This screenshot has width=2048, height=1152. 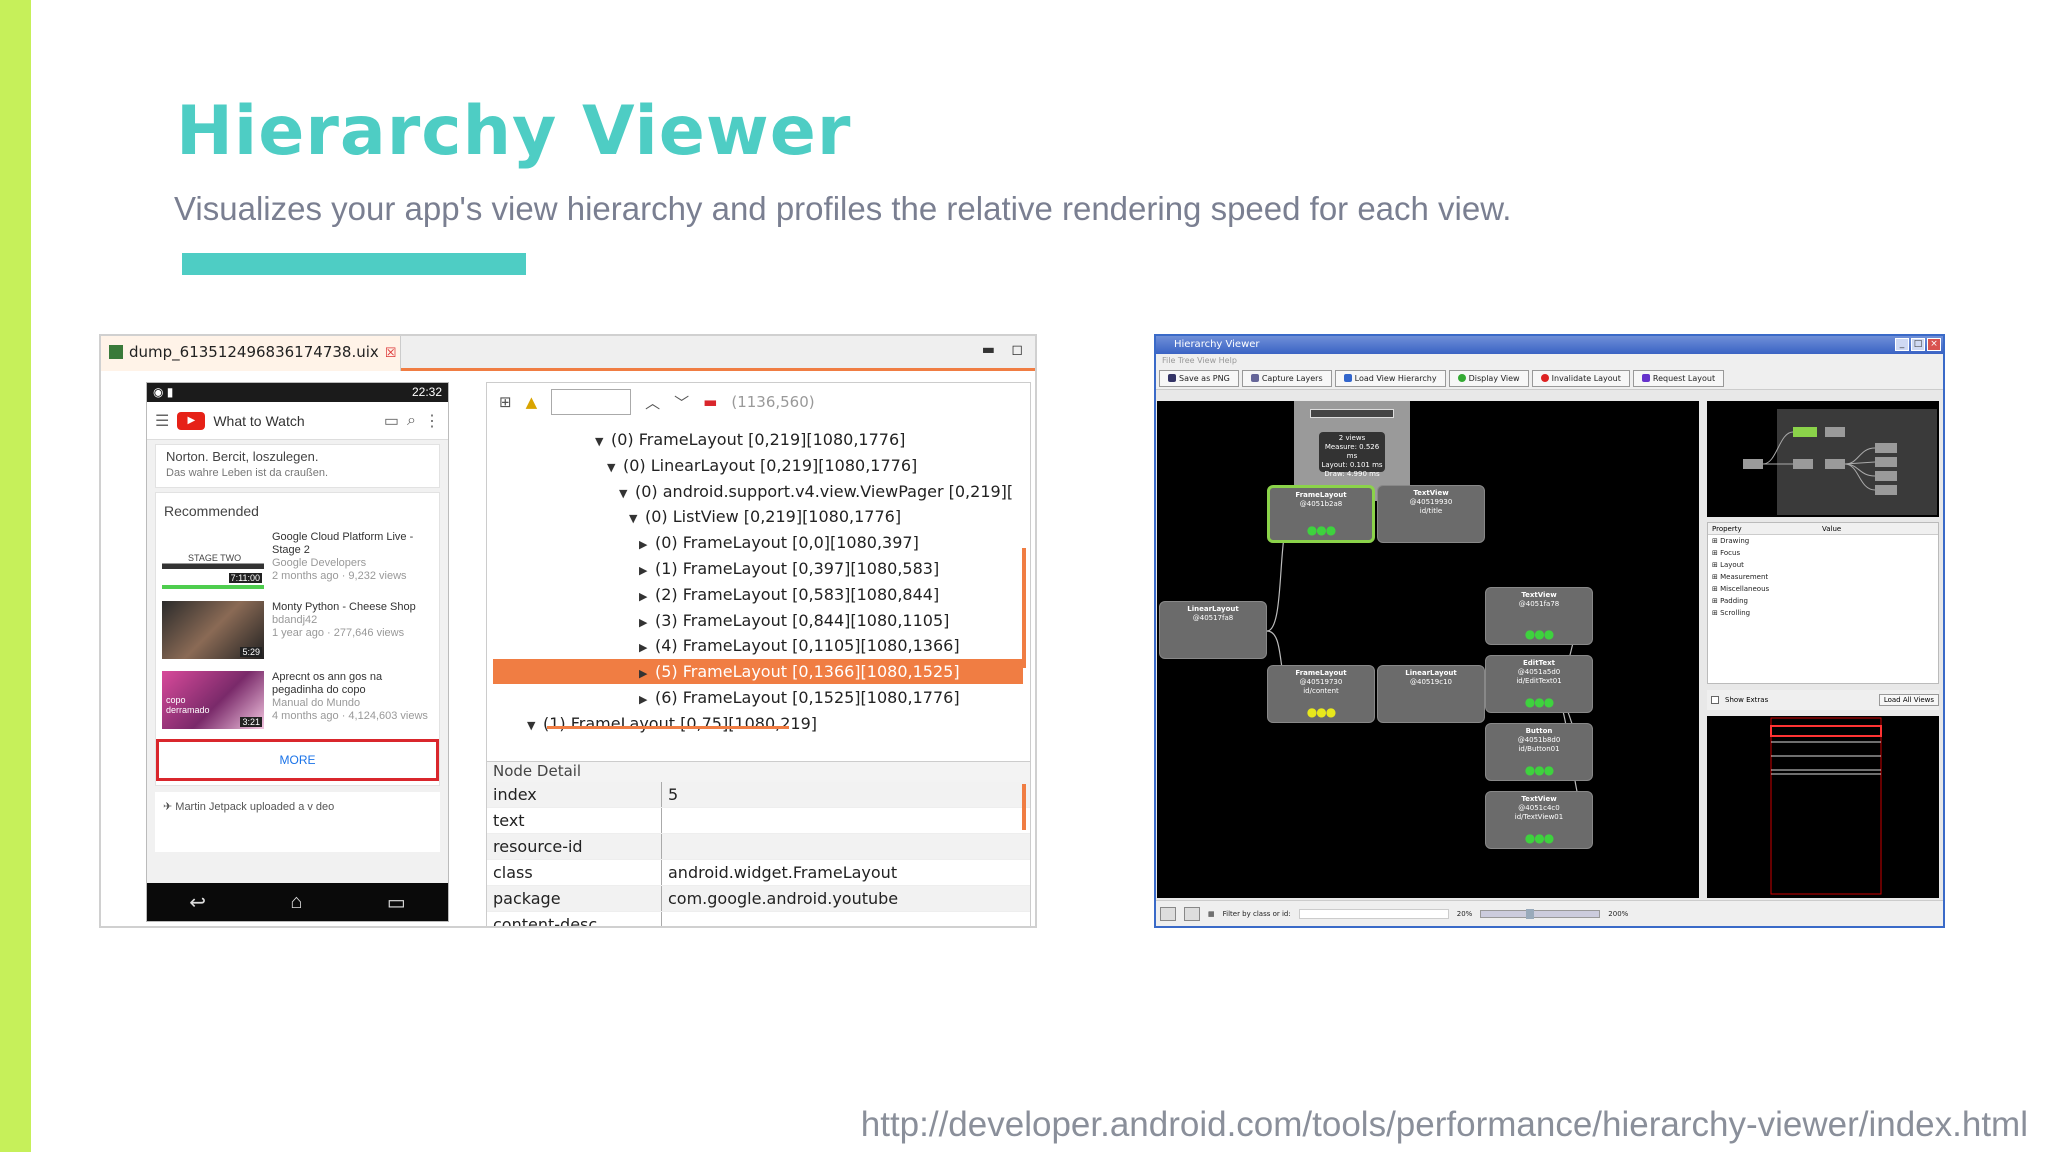 I want to click on close-icon: ☒, so click(x=391, y=353).